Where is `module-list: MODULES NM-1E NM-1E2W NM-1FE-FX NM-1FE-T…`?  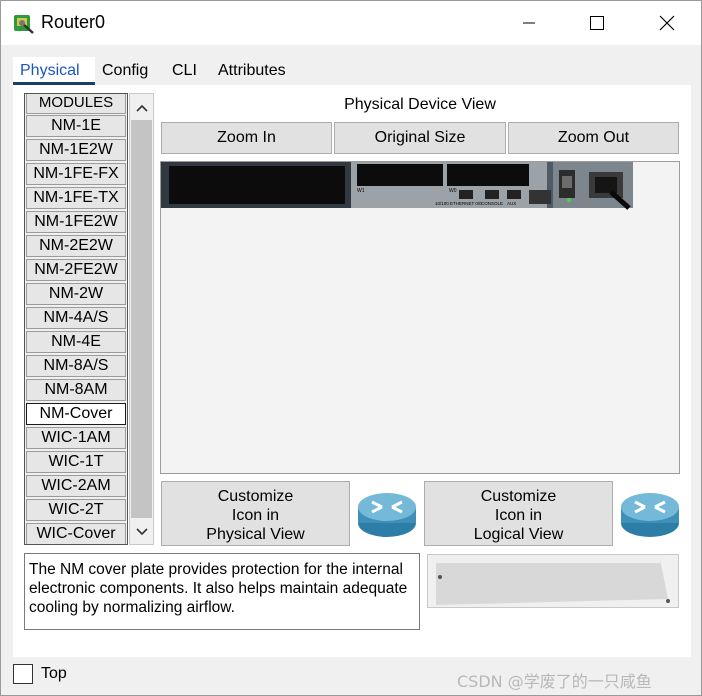 module-list: MODULES NM-1E NM-1E2W NM-1FE-FX NM-1FE-T… is located at coordinates (76, 319).